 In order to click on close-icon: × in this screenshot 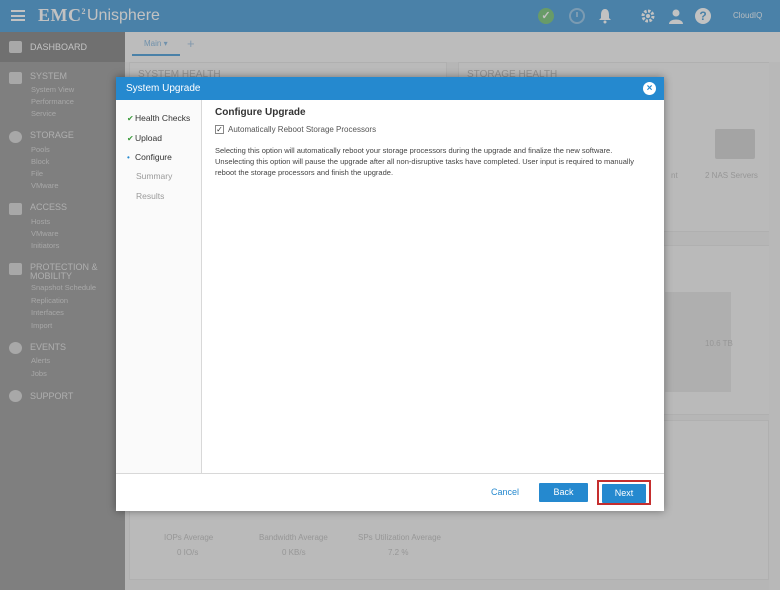, I will do `click(649, 88)`.